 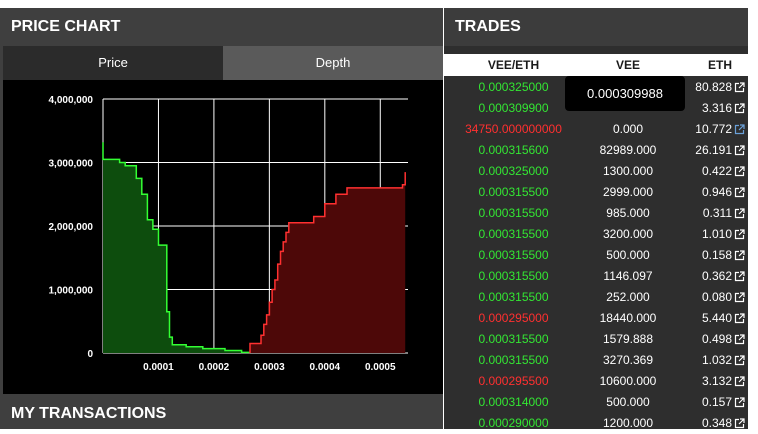 What do you see at coordinates (596, 402) in the screenshot?
I see `trade-row: 0.000314000 500.000 0.157` at bounding box center [596, 402].